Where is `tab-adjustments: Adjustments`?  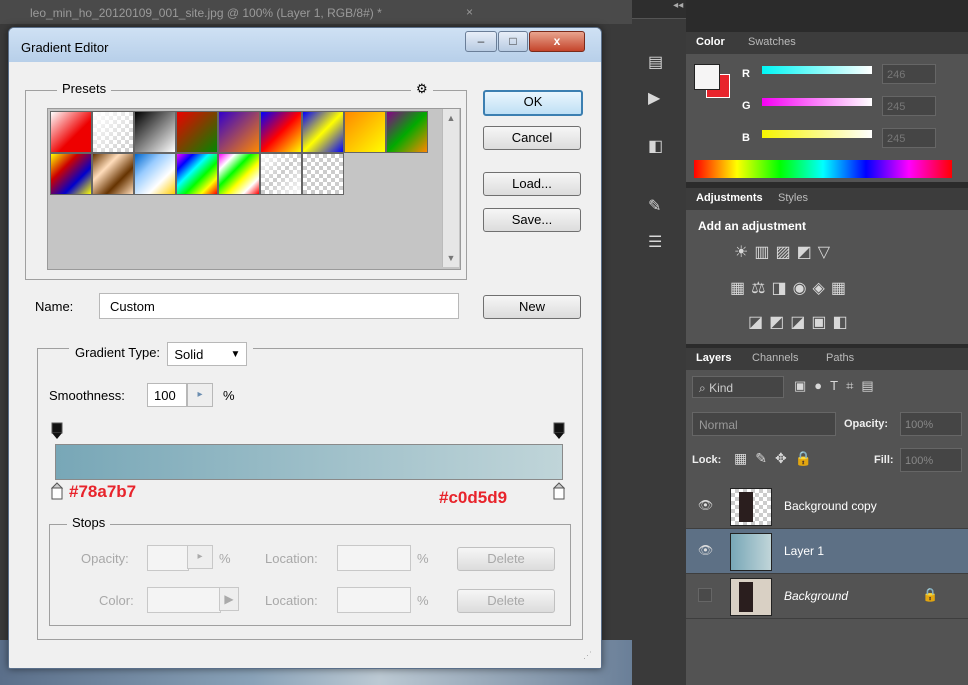
tab-adjustments: Adjustments is located at coordinates (729, 198).